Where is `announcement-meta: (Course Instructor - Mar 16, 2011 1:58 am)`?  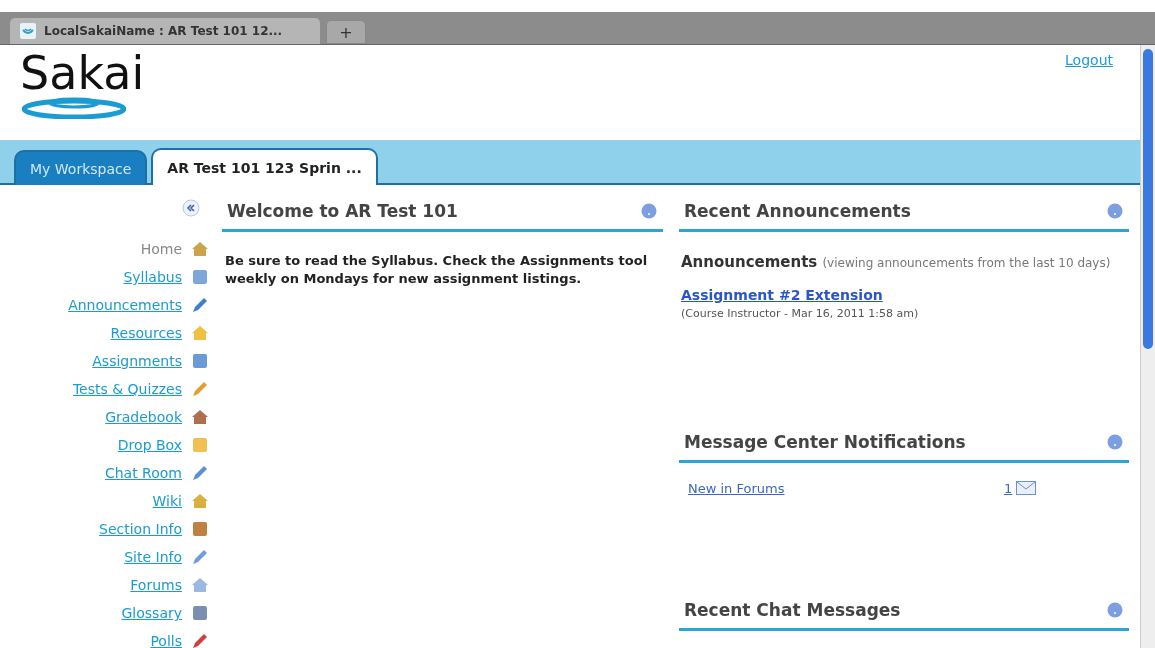
announcement-meta: (Course Instructor - Mar 16, 2011 1:58 am) is located at coordinates (800, 313).